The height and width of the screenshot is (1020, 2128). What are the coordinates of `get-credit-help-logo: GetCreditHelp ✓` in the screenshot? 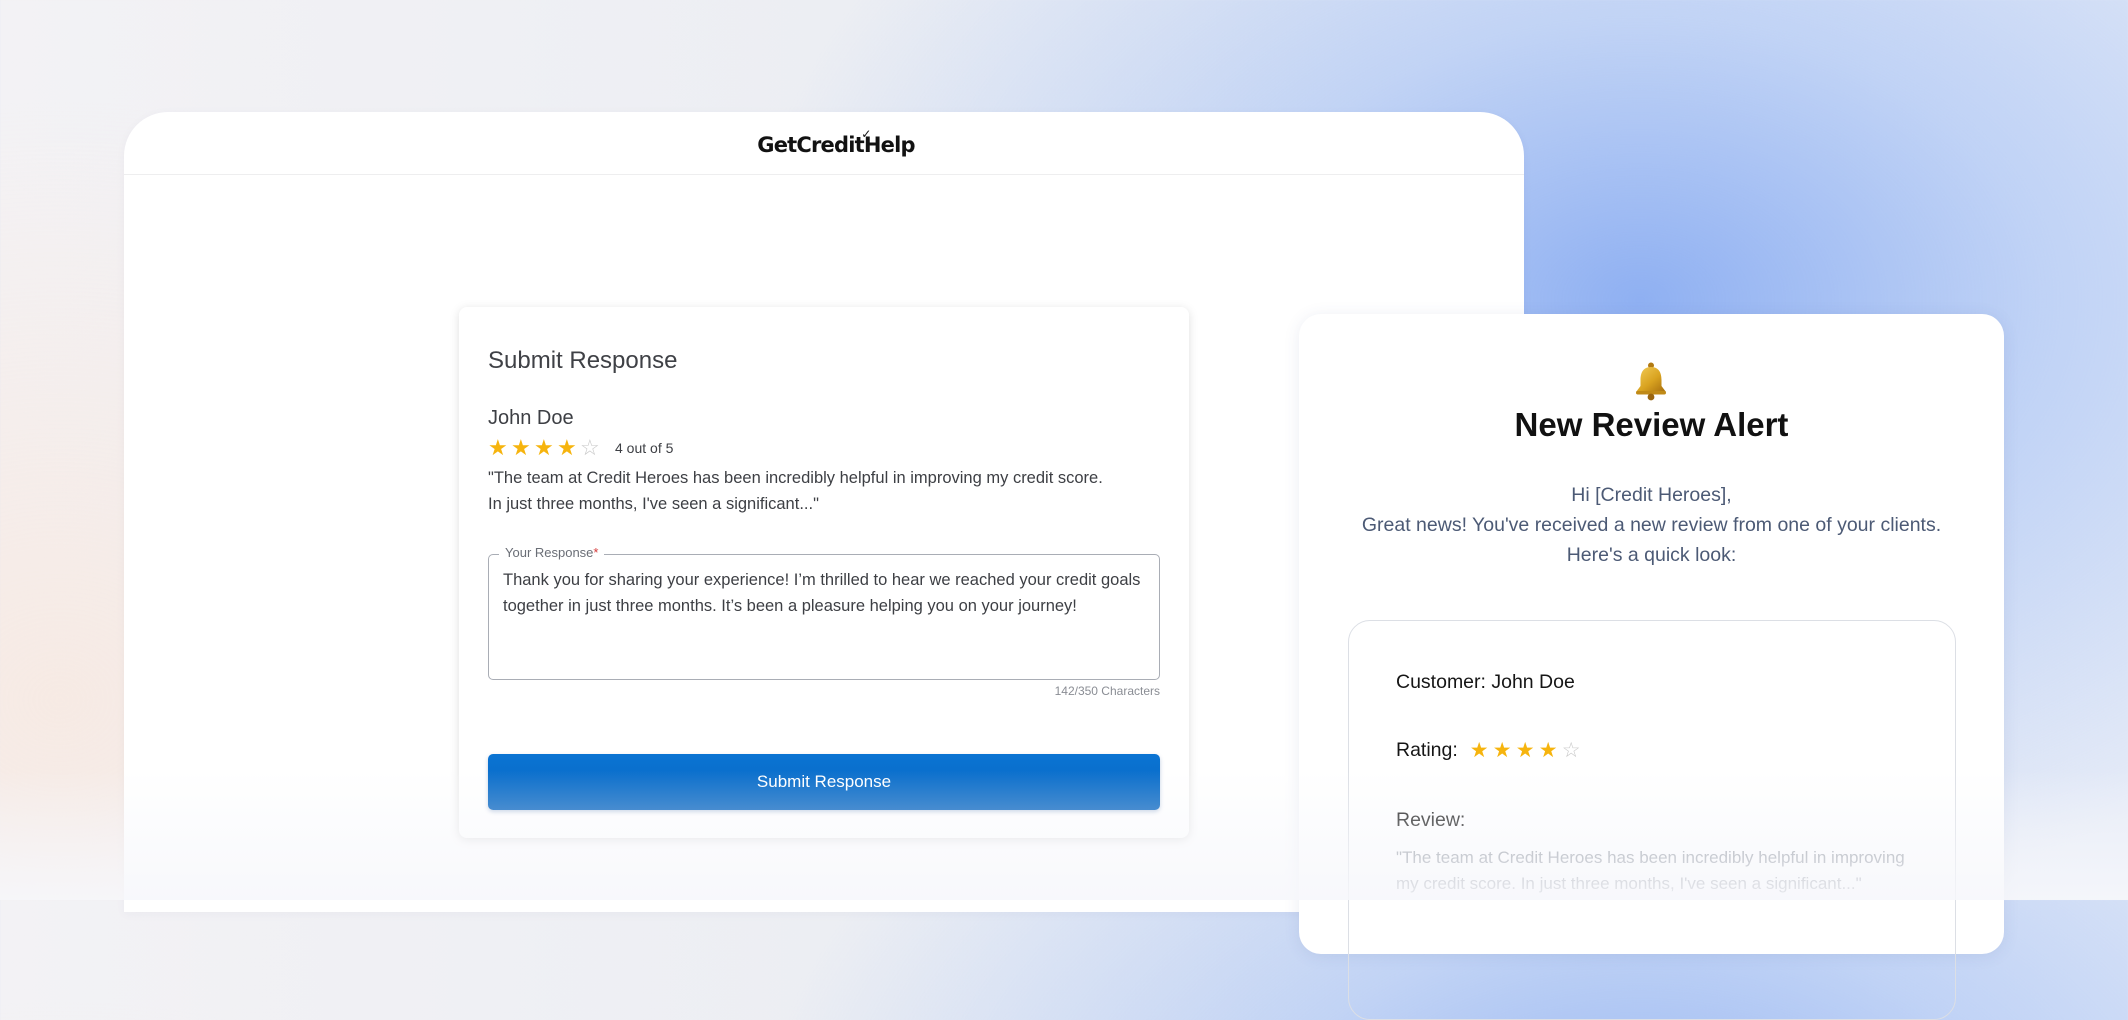 It's located at (836, 142).